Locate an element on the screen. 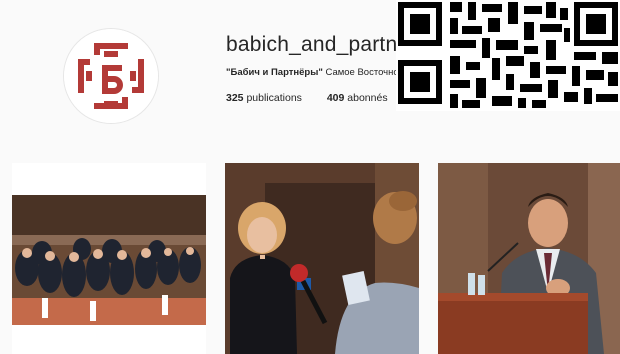  profile-stats: 325 publications 409 abonnés is located at coordinates (318, 98).